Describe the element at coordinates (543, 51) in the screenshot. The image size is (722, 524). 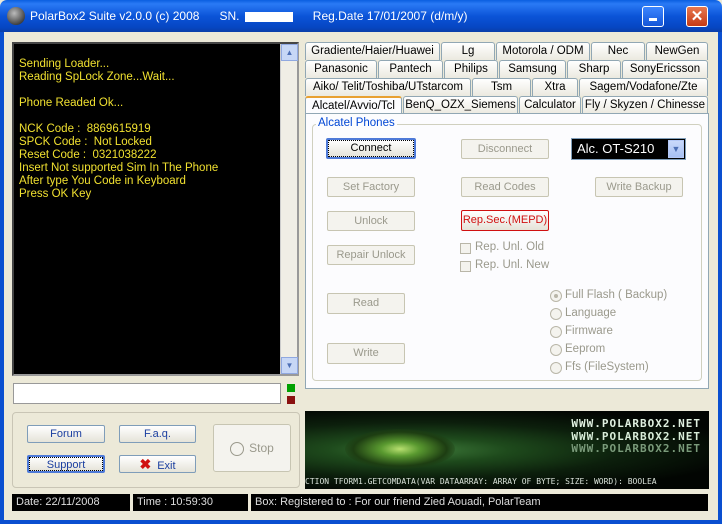
I see `tab-motorola: Motorola / ODM` at that location.